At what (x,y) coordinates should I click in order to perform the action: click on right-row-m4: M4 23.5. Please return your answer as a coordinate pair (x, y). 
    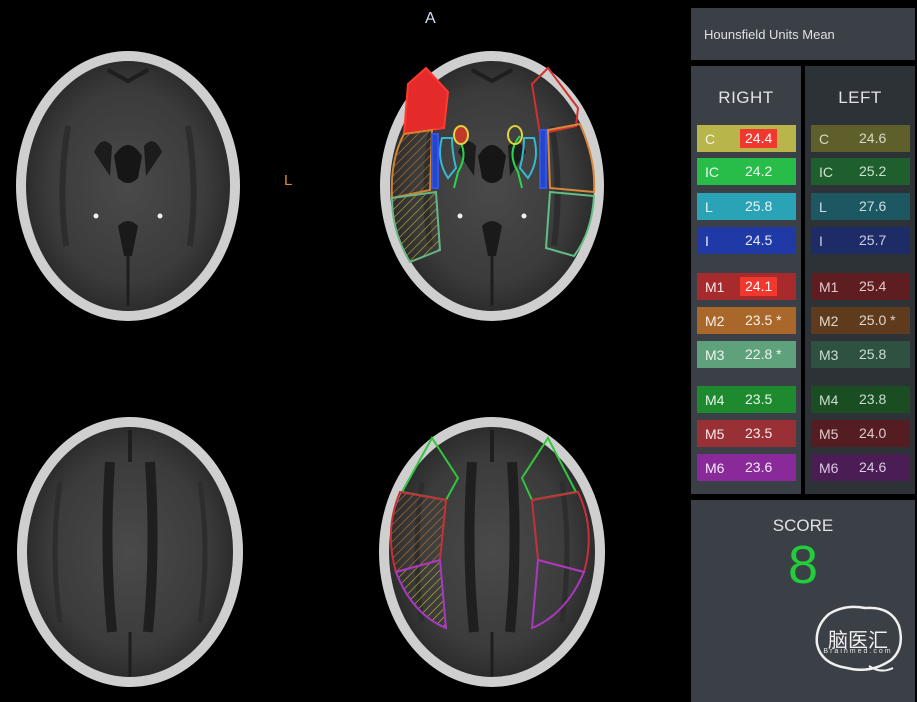
    Looking at the image, I should click on (746, 399).